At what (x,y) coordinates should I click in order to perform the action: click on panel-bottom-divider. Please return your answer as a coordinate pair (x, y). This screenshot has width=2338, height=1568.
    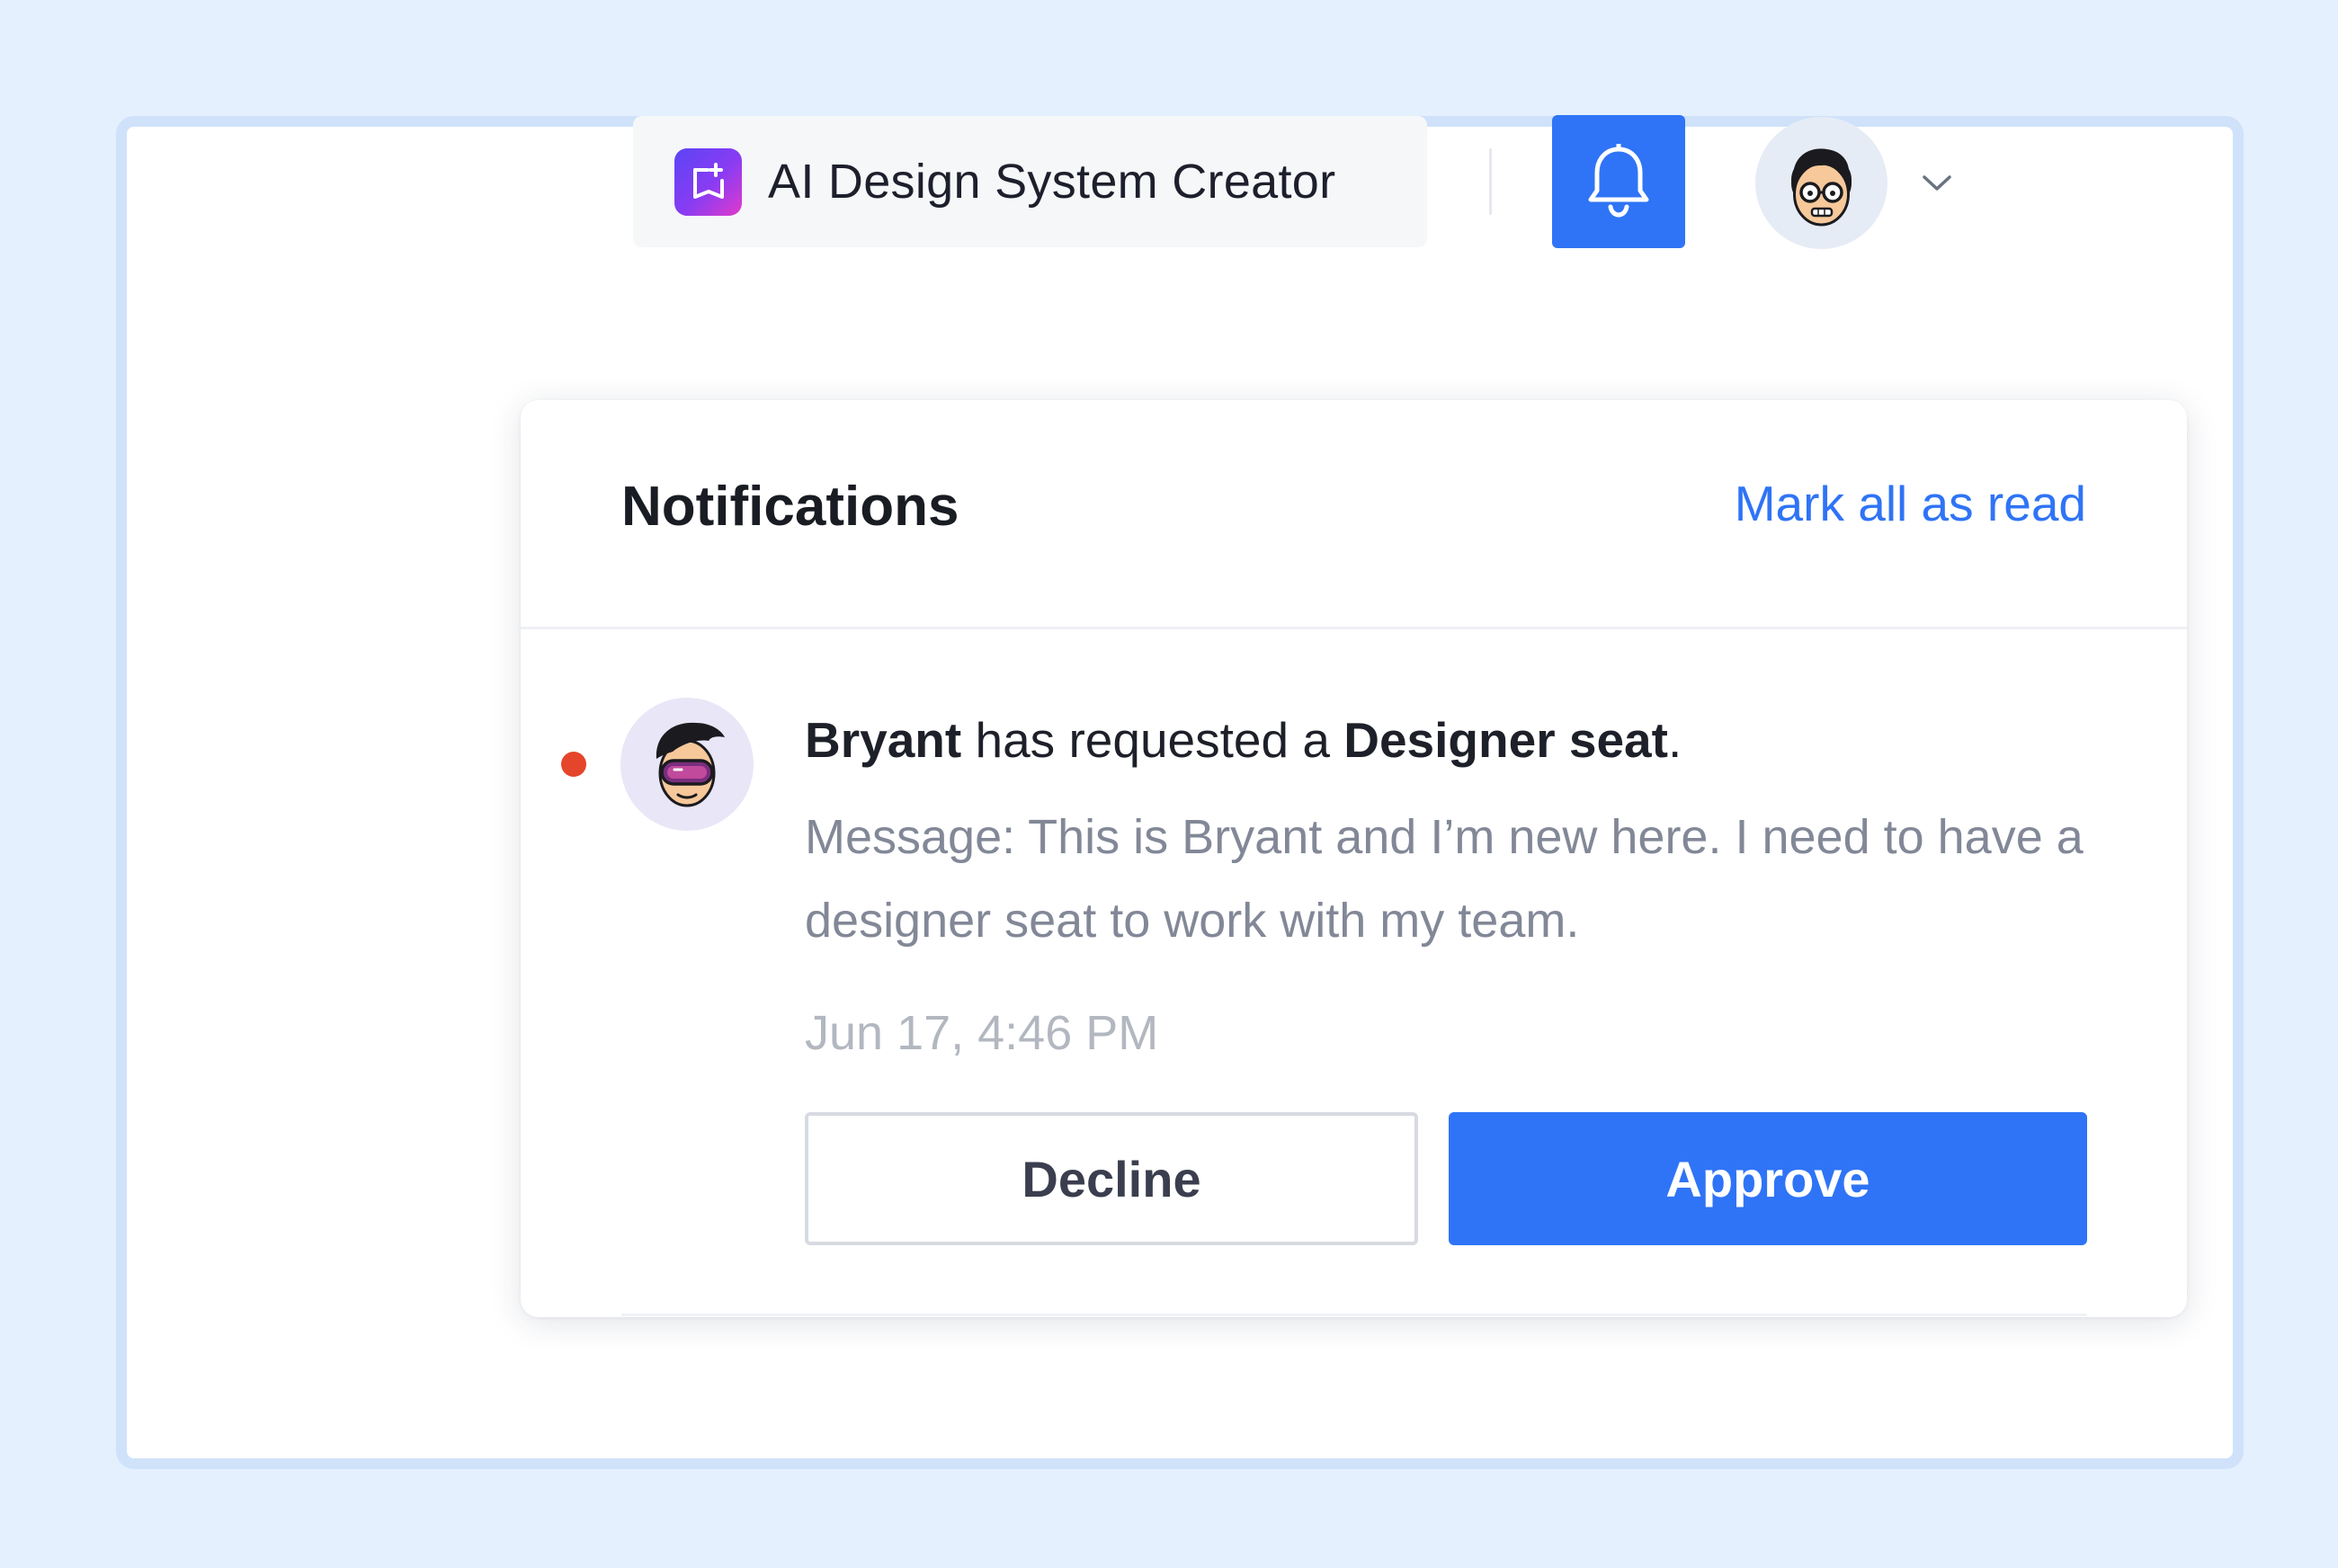
    Looking at the image, I should click on (1354, 1315).